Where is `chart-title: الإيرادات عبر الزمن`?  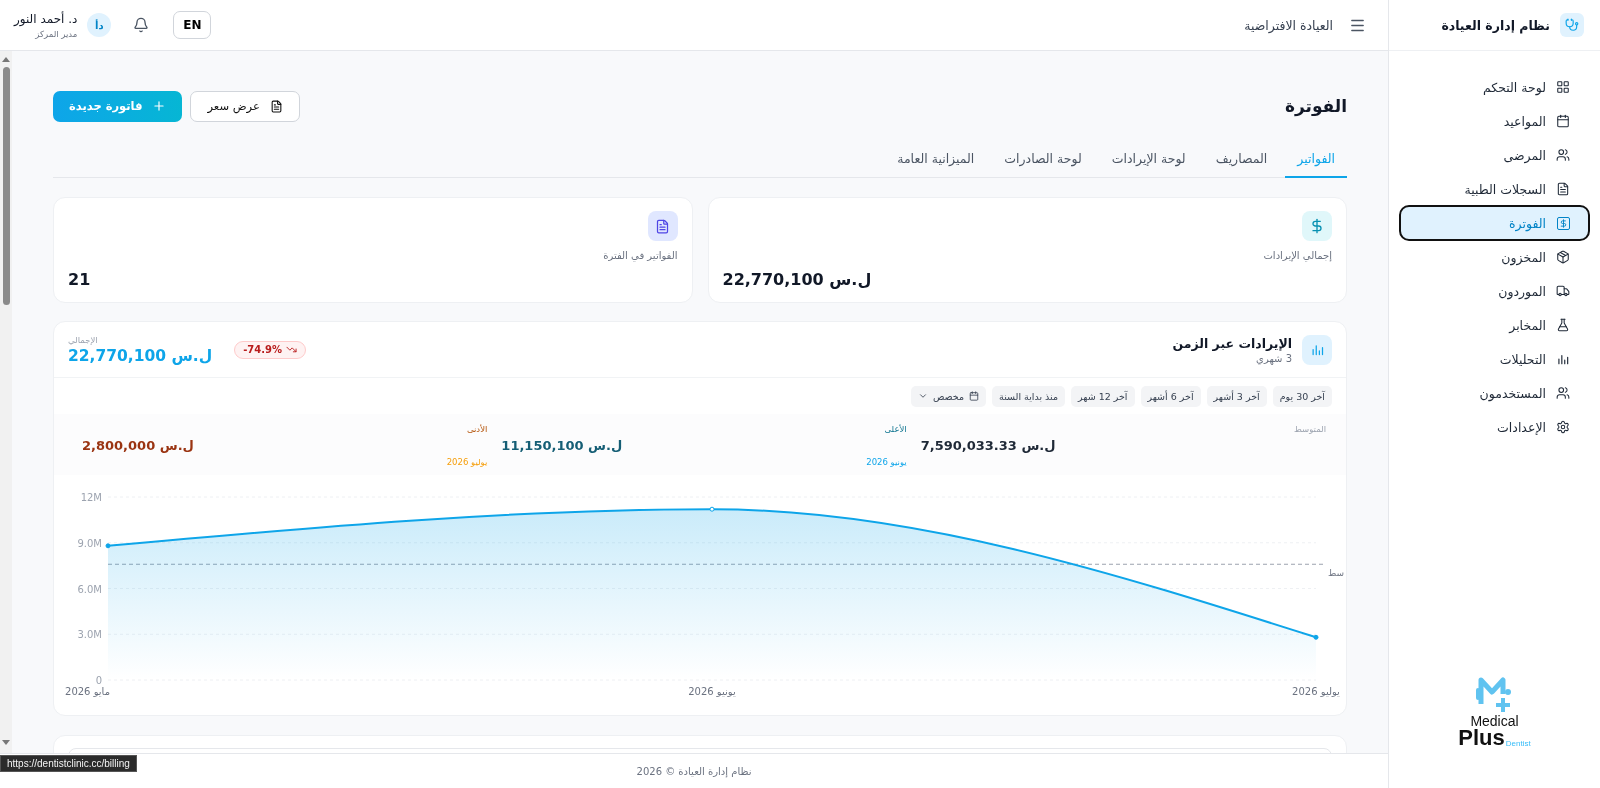 chart-title: الإيرادات عبر الزمن is located at coordinates (1232, 343).